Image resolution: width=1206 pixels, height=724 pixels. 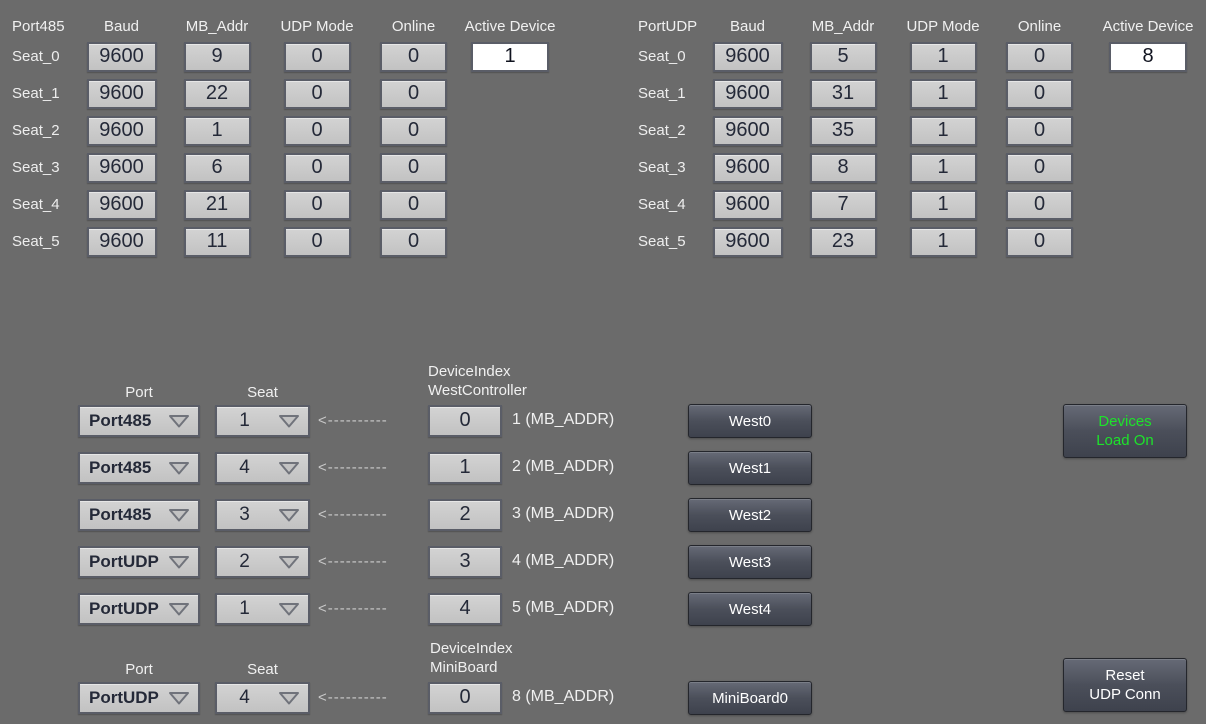 I want to click on device-index-header: DeviceIndex WestController, so click(x=477, y=381).